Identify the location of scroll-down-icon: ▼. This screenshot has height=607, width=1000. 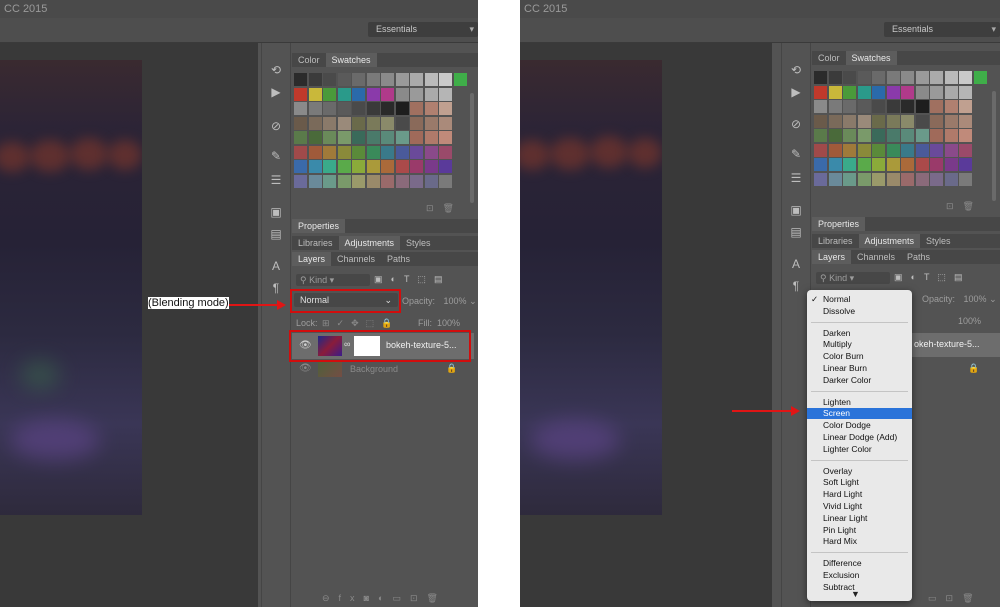
(855, 594).